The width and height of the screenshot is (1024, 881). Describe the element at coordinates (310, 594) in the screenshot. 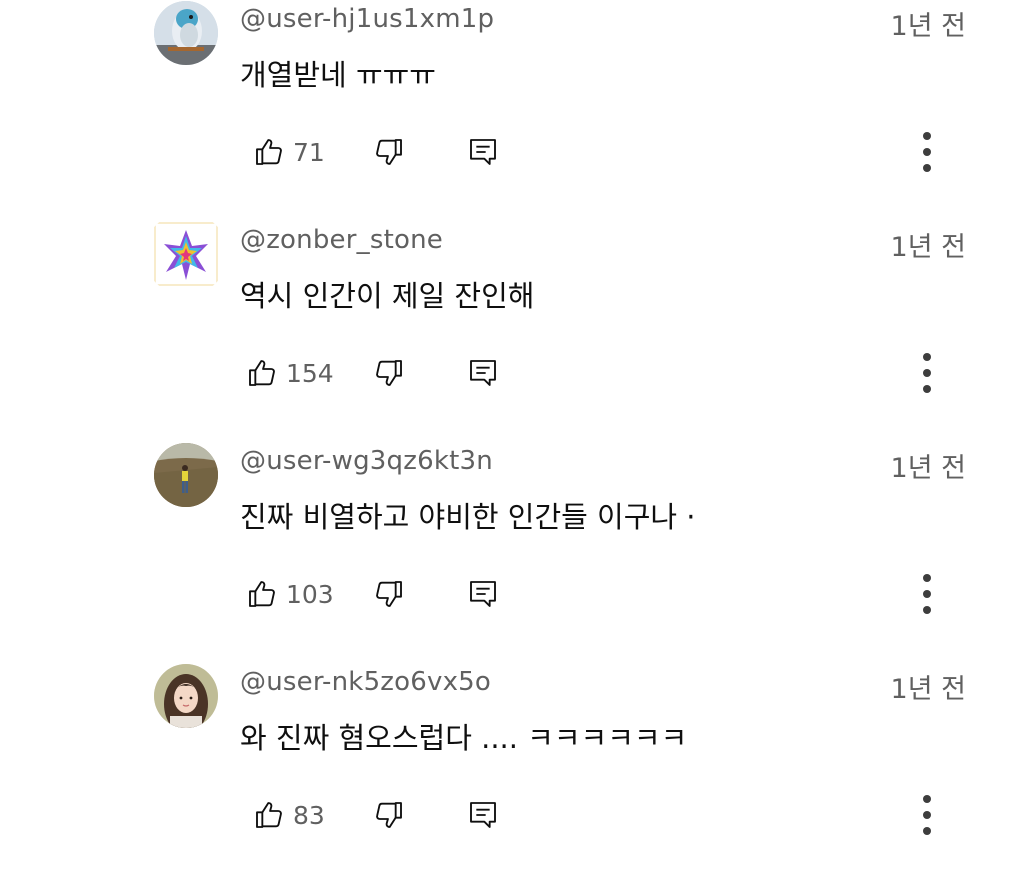

I see `like-count: 103` at that location.